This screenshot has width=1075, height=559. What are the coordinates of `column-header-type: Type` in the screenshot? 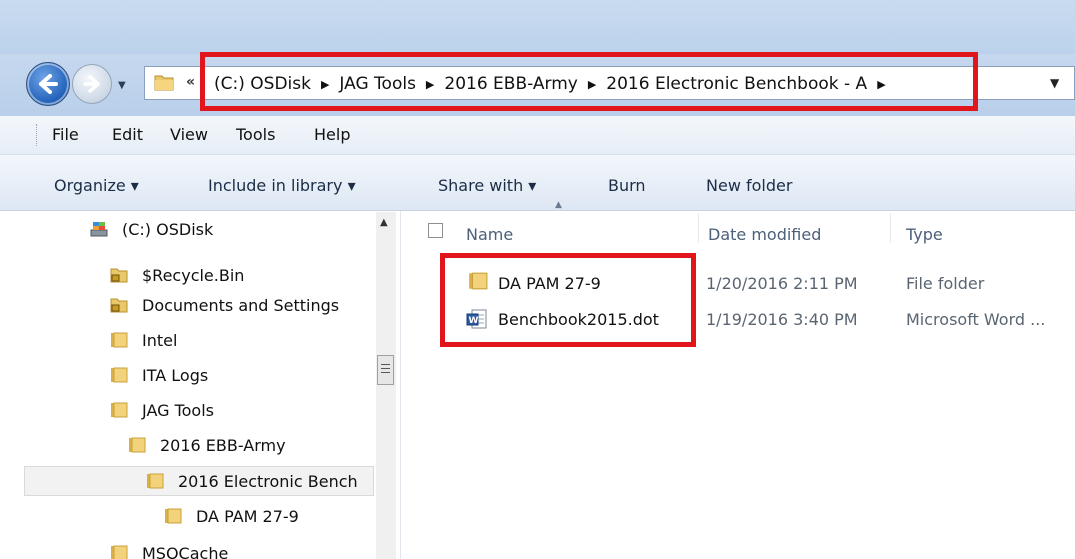 It's located at (924, 234).